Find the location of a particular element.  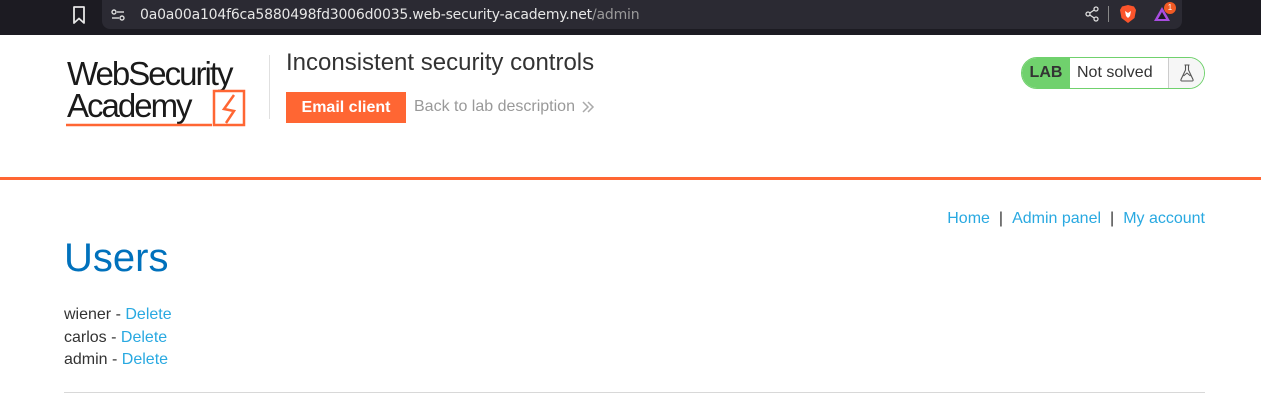

flask-icon is located at coordinates (1186, 73).